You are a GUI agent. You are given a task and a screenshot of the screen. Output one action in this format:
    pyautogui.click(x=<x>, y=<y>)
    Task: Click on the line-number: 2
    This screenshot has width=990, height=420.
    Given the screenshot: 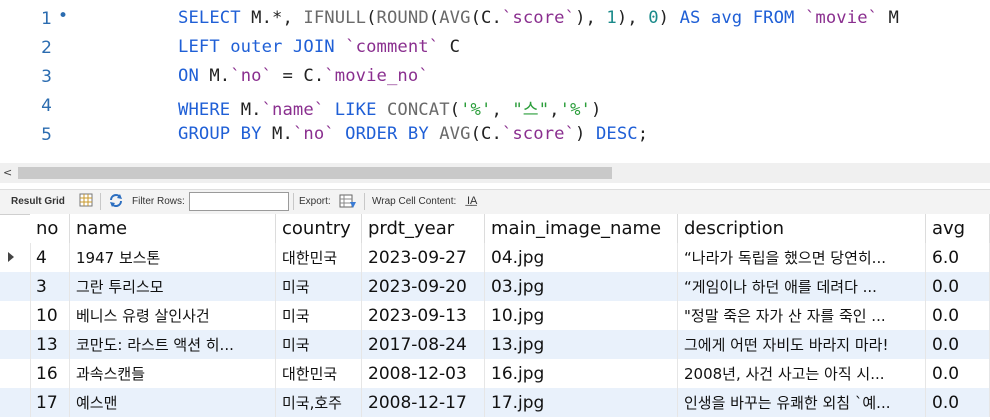 What is the action you would take?
    pyautogui.click(x=46, y=48)
    